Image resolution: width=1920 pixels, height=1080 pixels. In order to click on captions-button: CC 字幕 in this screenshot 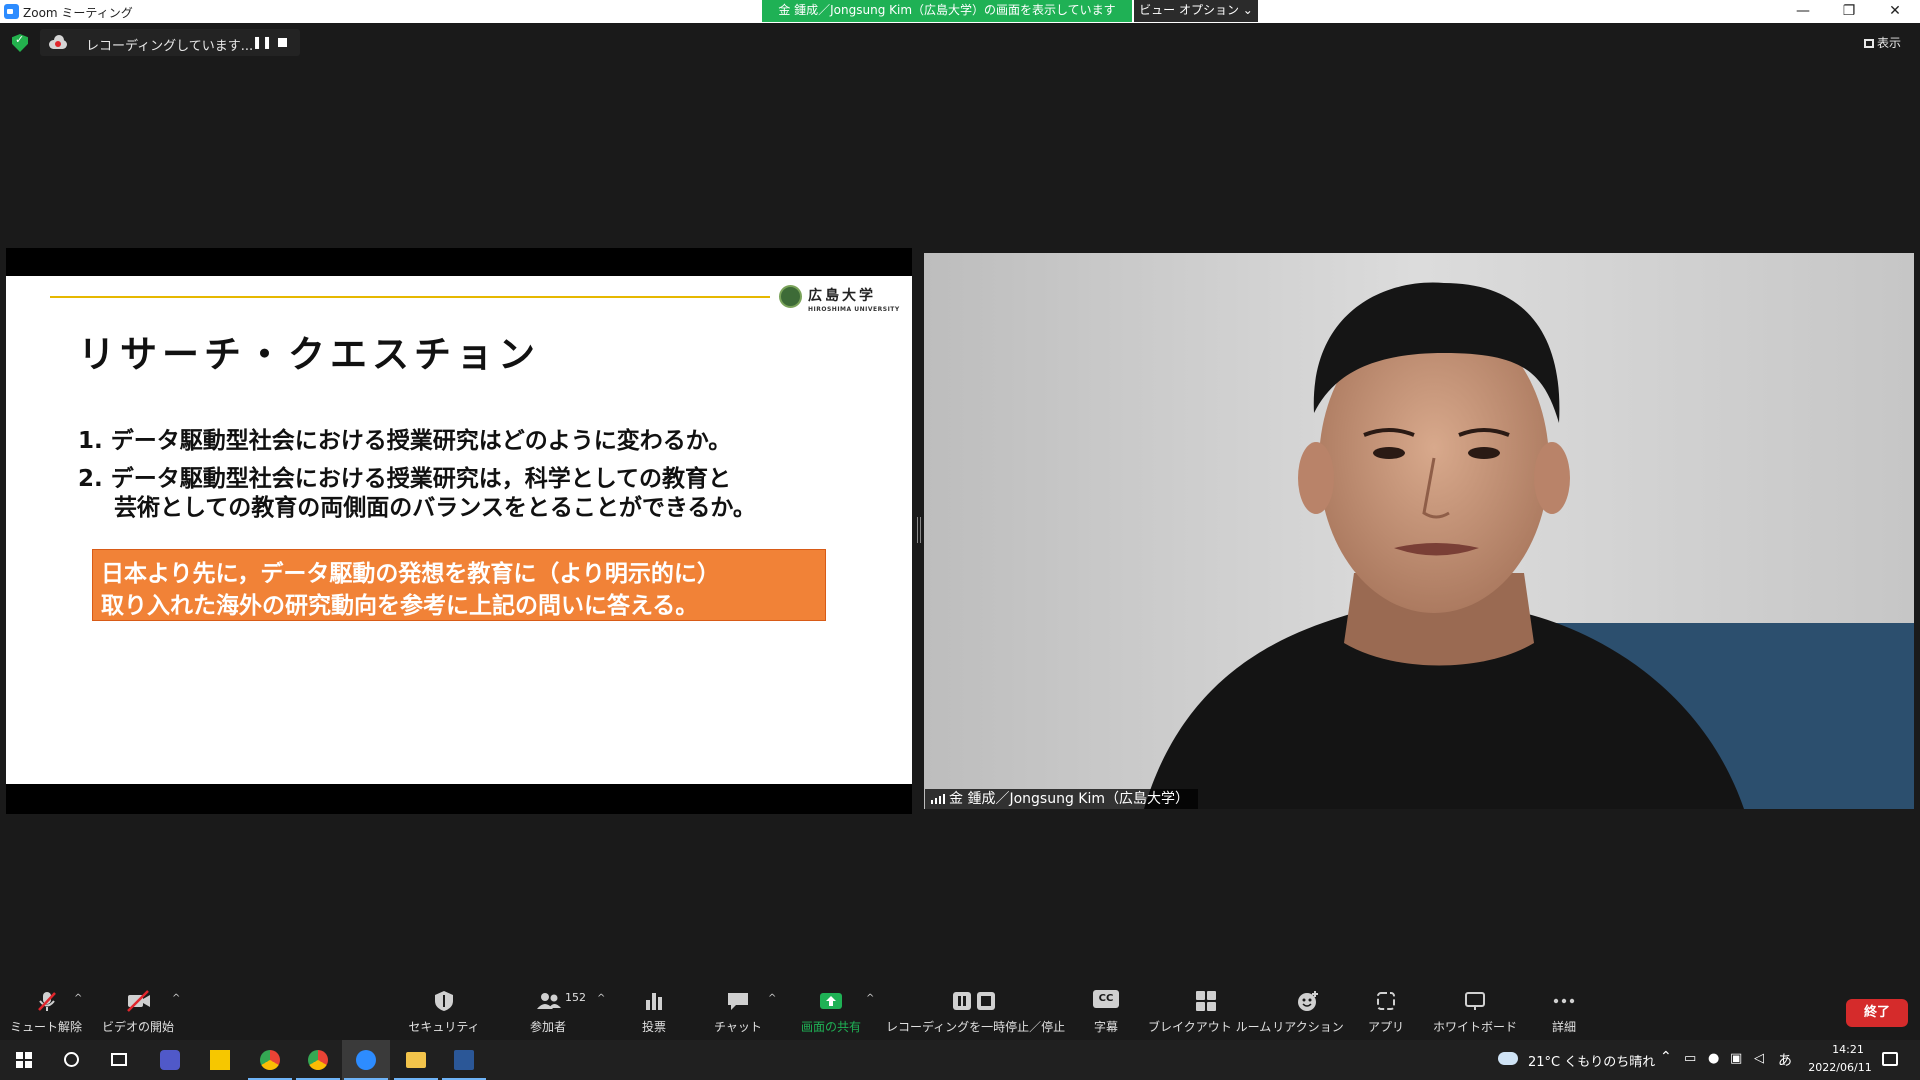, I will do `click(1106, 1011)`.